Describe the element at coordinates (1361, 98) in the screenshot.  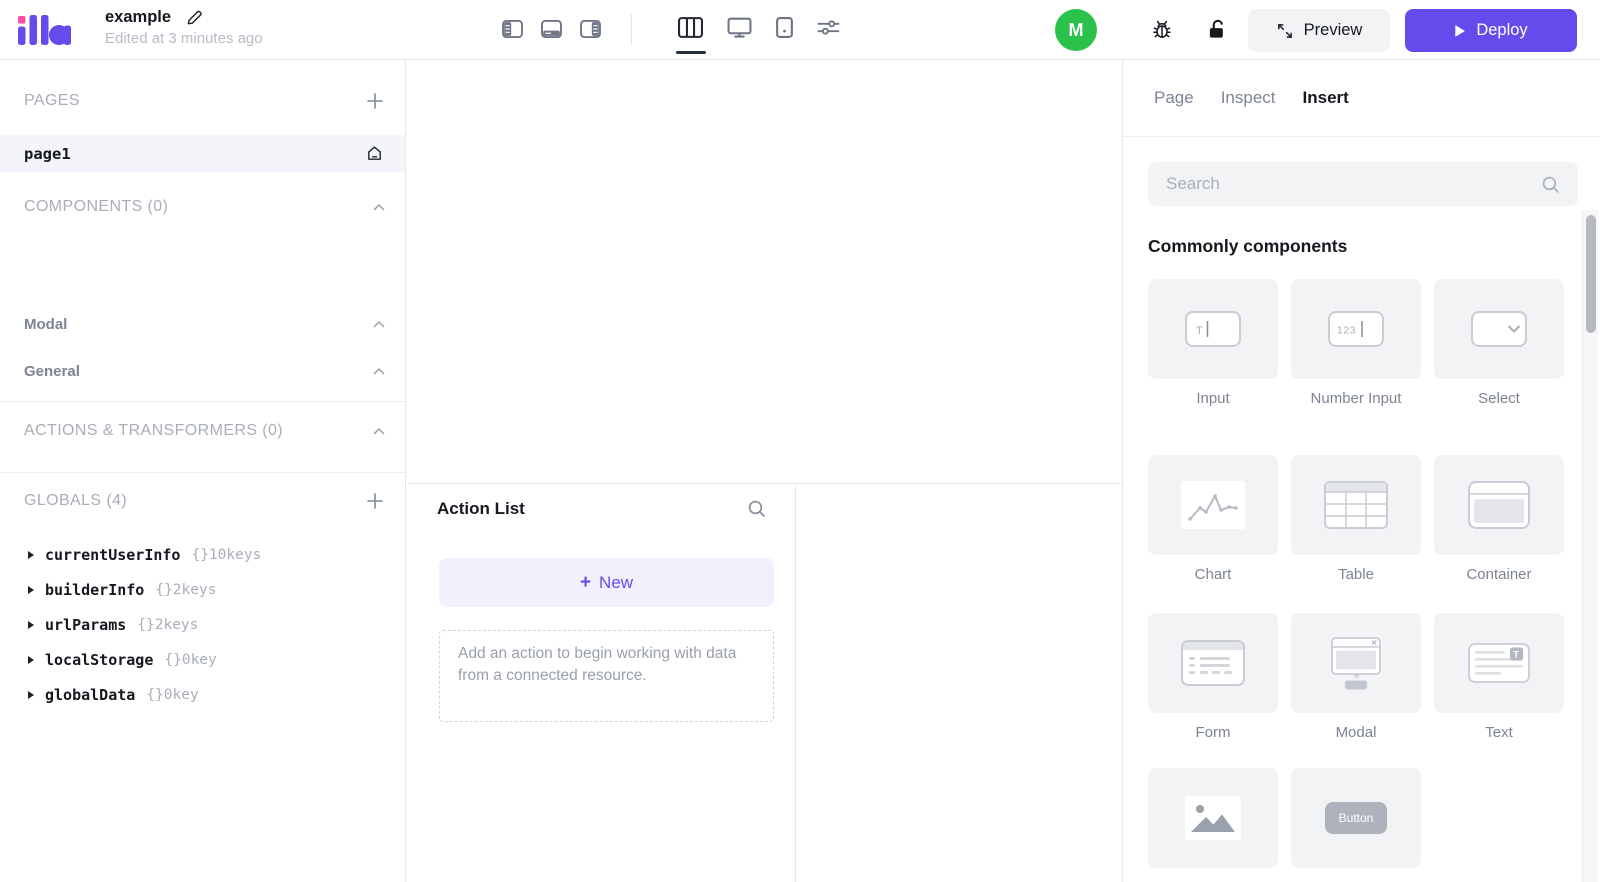
I see `right-panel-tabs: Page Inspect Insert` at that location.